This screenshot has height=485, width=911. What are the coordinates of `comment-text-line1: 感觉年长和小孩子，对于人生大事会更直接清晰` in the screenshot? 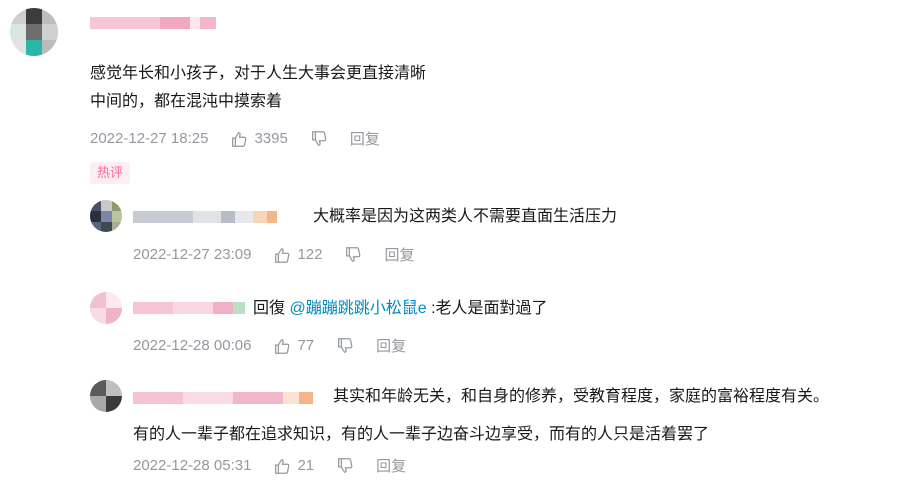 It's located at (258, 73).